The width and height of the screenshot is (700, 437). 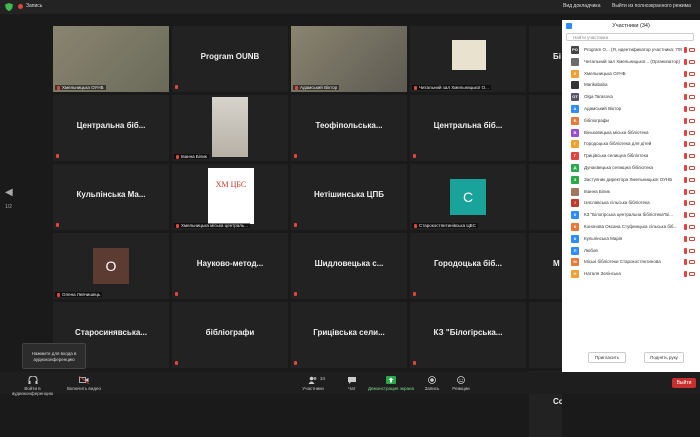 I want to click on participant-search-input: Найти участника, so click(x=630, y=37).